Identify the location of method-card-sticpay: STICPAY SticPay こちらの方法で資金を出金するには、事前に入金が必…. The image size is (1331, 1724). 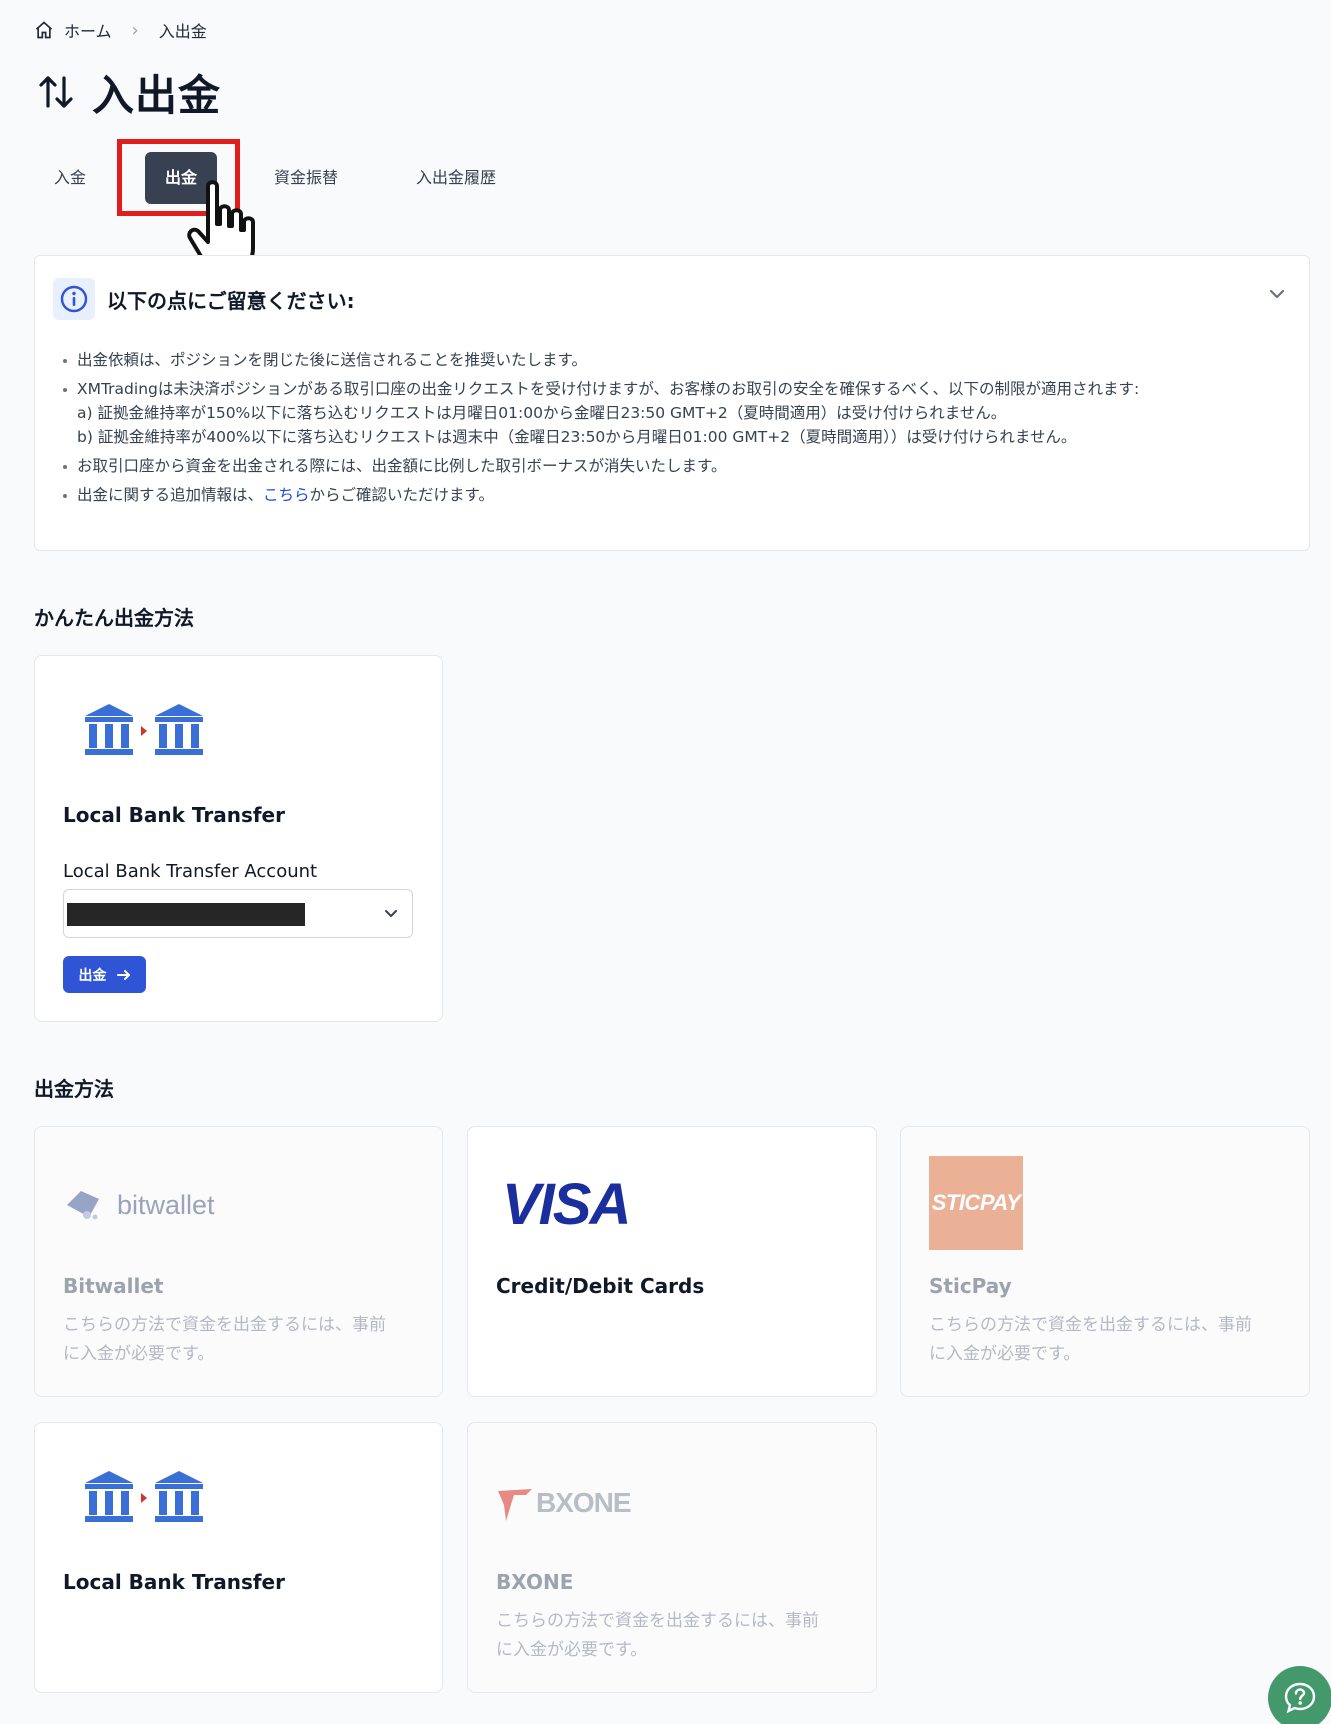
(1105, 1261).